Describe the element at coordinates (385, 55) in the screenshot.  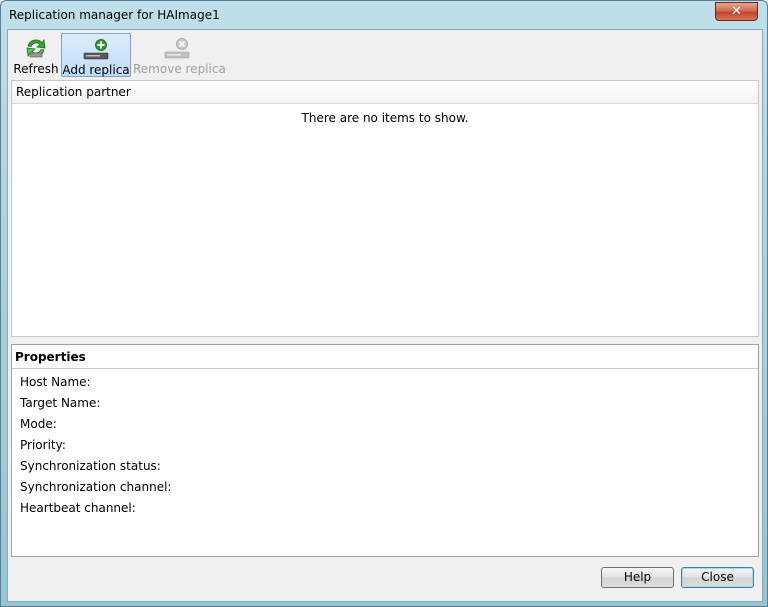
I see `toolbar: Refresh Add replica Remove replica` at that location.